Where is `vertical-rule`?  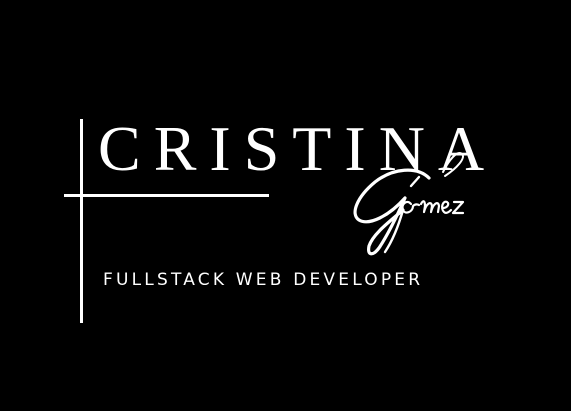 vertical-rule is located at coordinates (81, 221).